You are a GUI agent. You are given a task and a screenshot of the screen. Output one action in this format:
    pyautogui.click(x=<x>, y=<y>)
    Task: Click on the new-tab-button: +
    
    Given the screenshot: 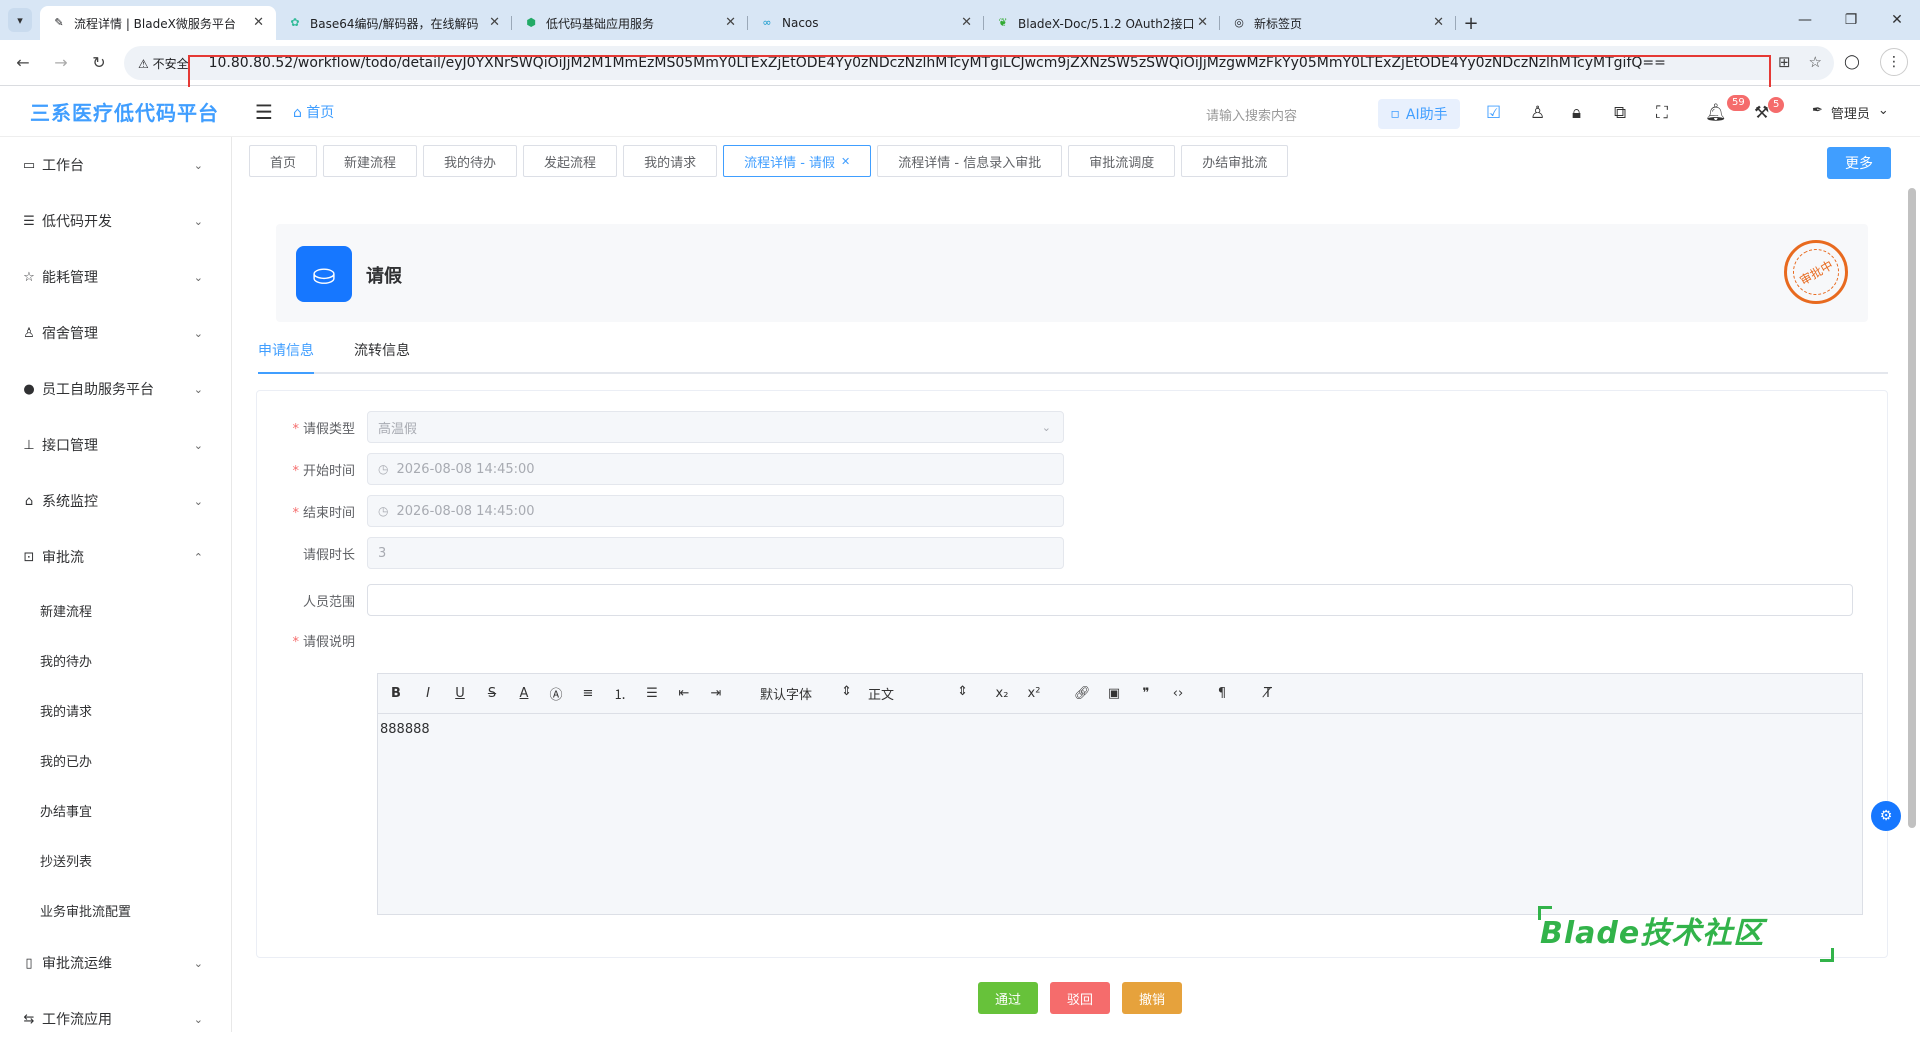 What is the action you would take?
    pyautogui.click(x=1471, y=23)
    